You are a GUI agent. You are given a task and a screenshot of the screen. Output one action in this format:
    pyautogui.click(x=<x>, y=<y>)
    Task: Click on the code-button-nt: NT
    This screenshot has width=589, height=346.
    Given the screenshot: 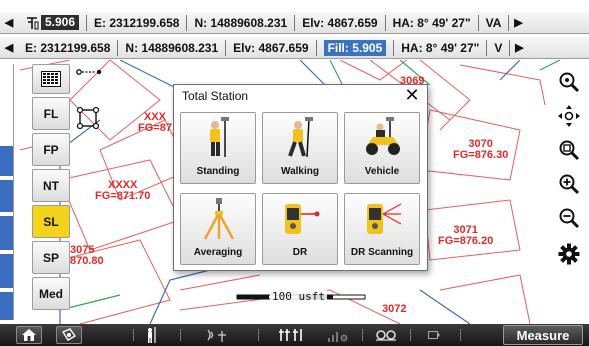 What is the action you would take?
    pyautogui.click(x=51, y=185)
    